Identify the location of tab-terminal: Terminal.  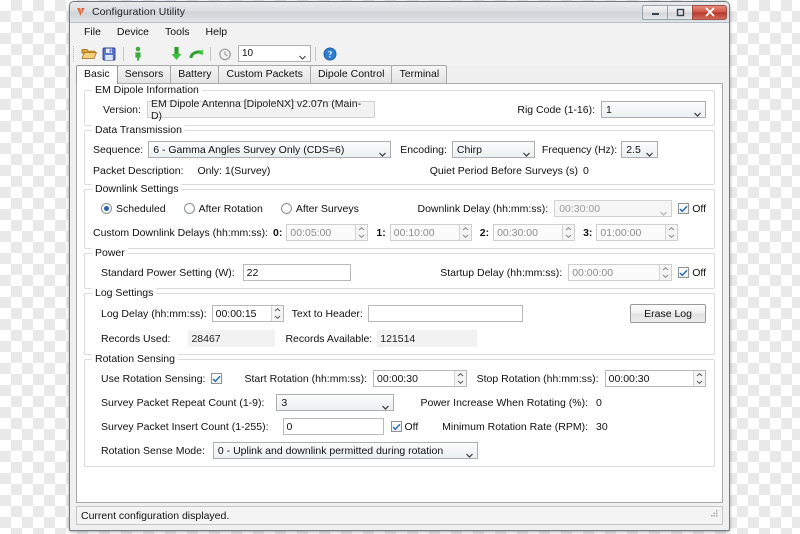
(419, 74).